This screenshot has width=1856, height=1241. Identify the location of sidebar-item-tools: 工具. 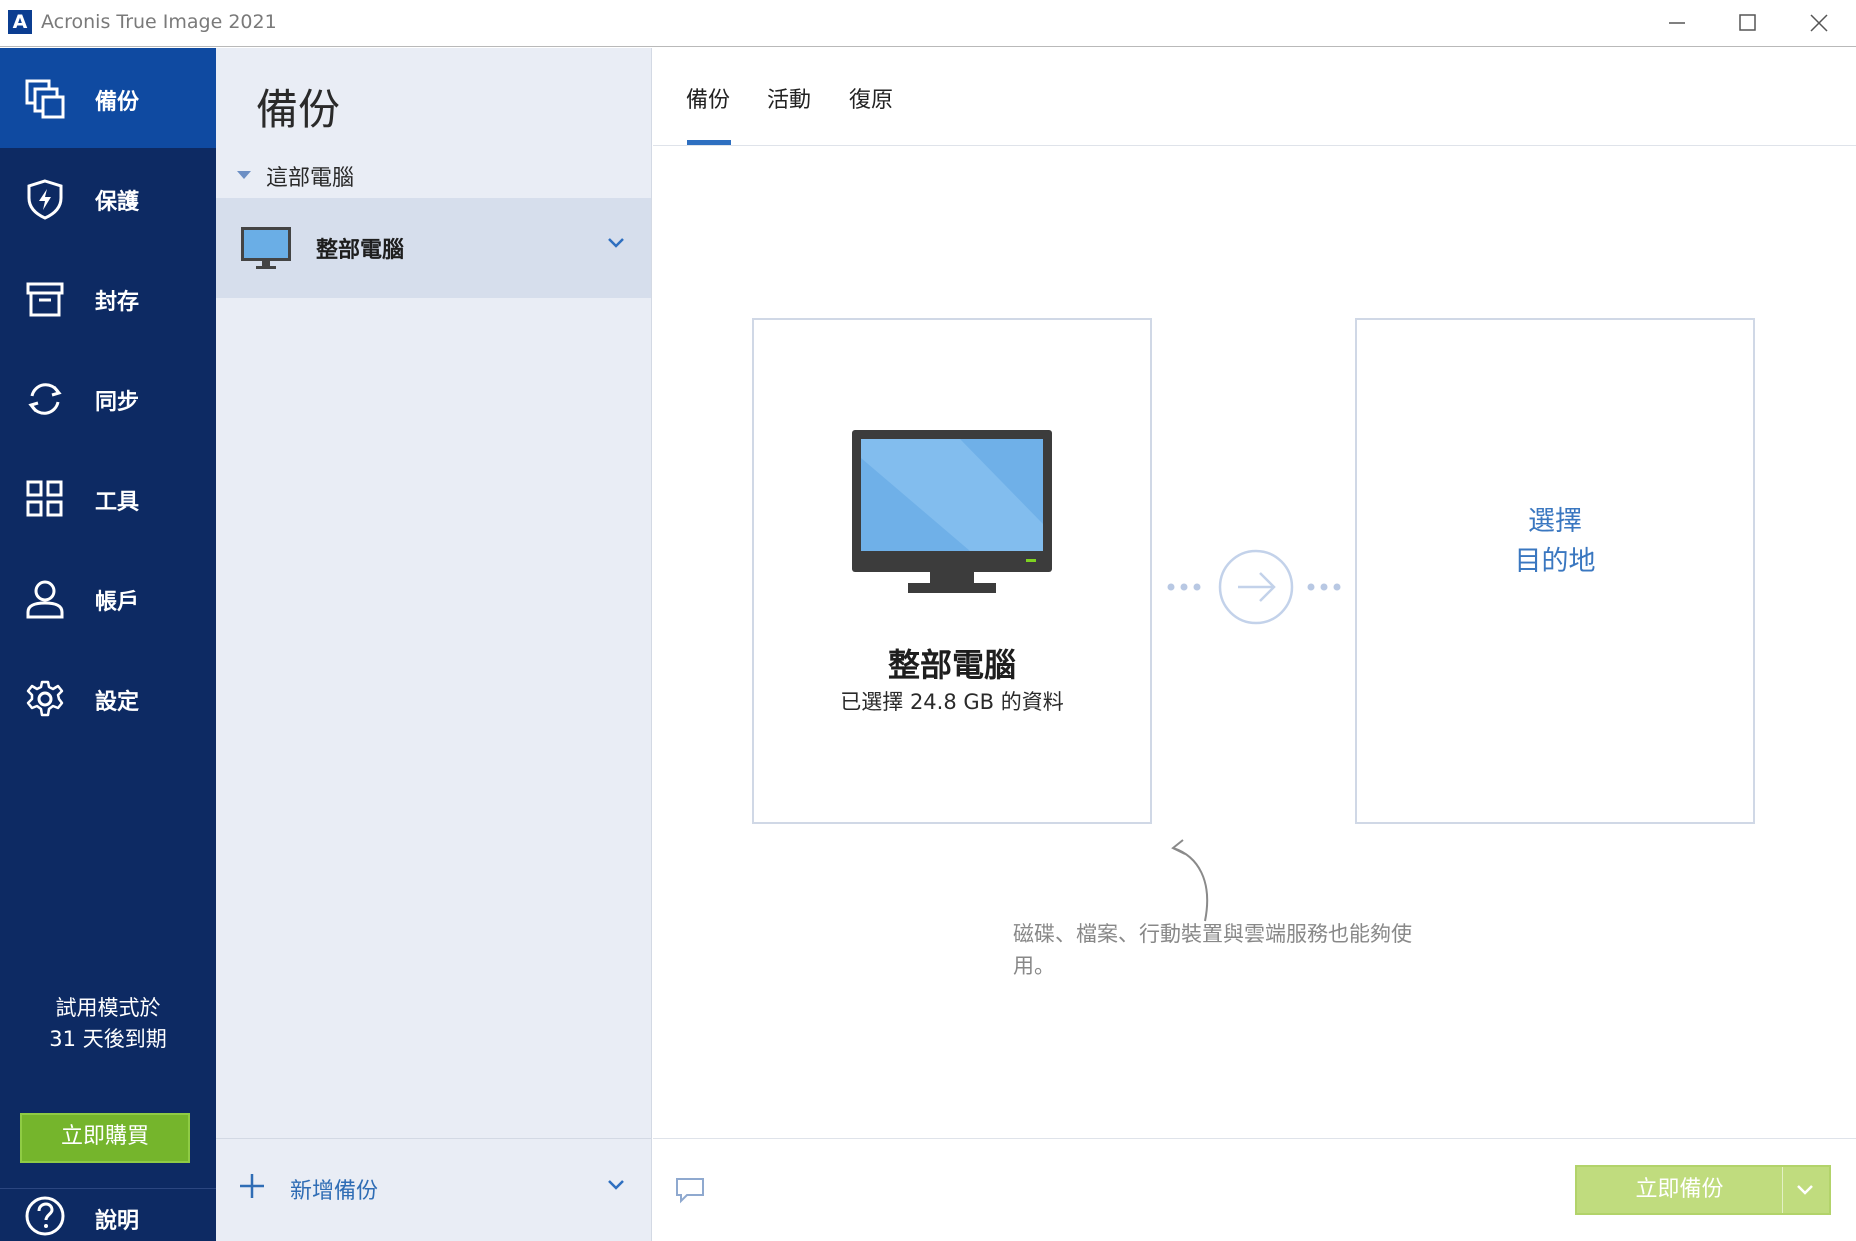
(108, 498).